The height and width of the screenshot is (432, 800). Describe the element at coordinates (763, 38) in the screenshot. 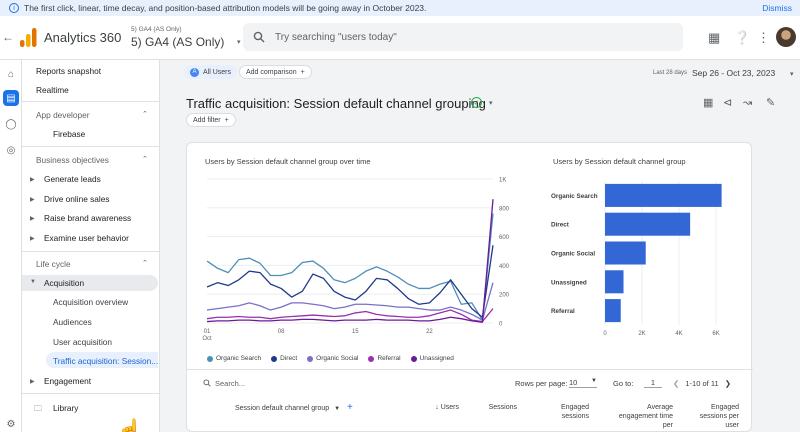

I see `more-vert-icon: ⋮` at that location.